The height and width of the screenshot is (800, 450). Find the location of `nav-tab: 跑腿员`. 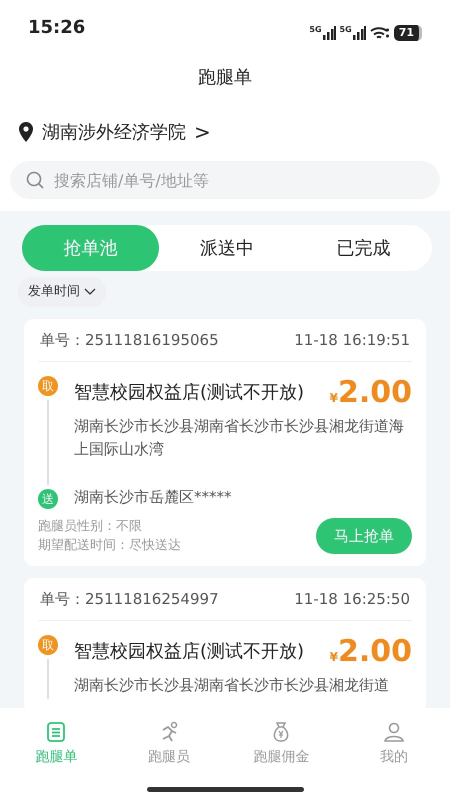

nav-tab: 跑腿员 is located at coordinates (168, 760).